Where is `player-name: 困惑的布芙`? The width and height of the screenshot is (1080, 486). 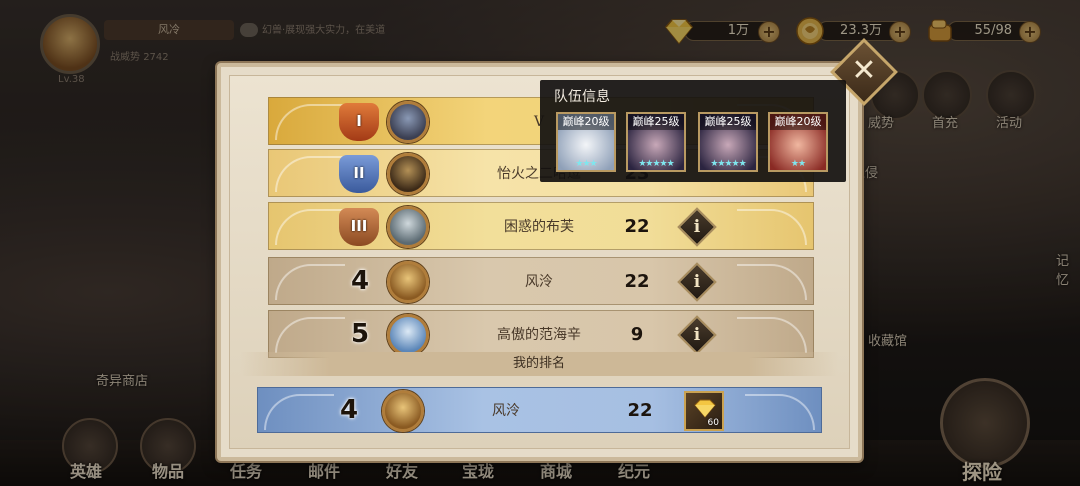
player-name: 困惑的布芙 is located at coordinates (539, 227).